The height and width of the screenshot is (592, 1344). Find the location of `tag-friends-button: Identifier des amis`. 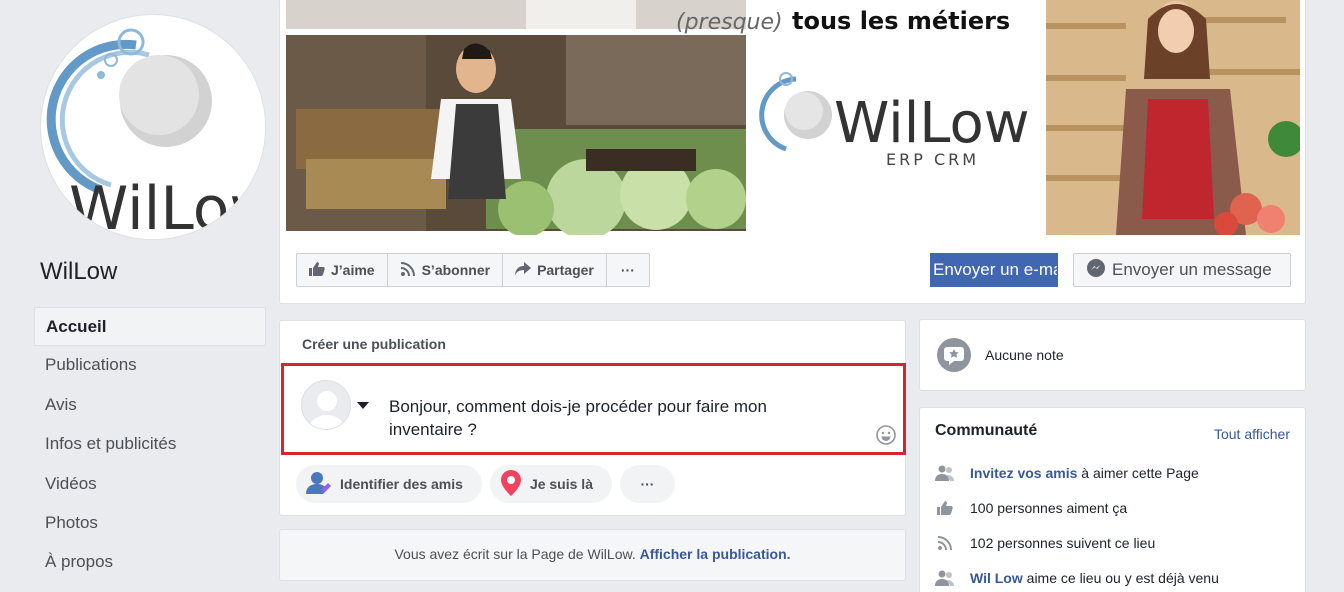

tag-friends-button: Identifier des amis is located at coordinates (389, 484).